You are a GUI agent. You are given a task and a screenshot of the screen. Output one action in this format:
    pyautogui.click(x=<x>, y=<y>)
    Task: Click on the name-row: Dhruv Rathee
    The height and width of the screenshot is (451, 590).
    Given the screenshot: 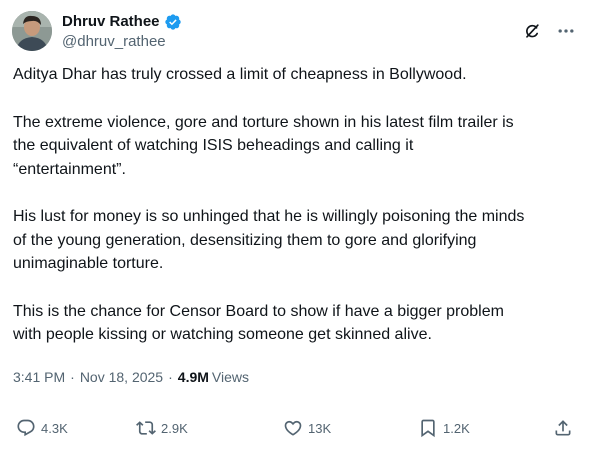 What is the action you would take?
    pyautogui.click(x=122, y=22)
    